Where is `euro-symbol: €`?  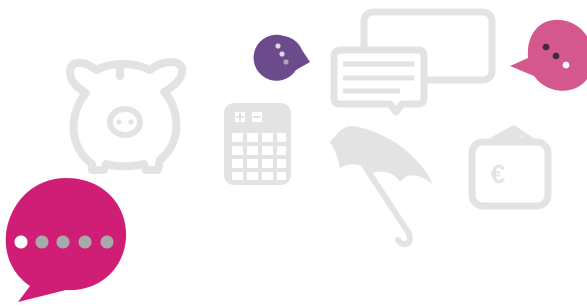
euro-symbol: € is located at coordinates (498, 174).